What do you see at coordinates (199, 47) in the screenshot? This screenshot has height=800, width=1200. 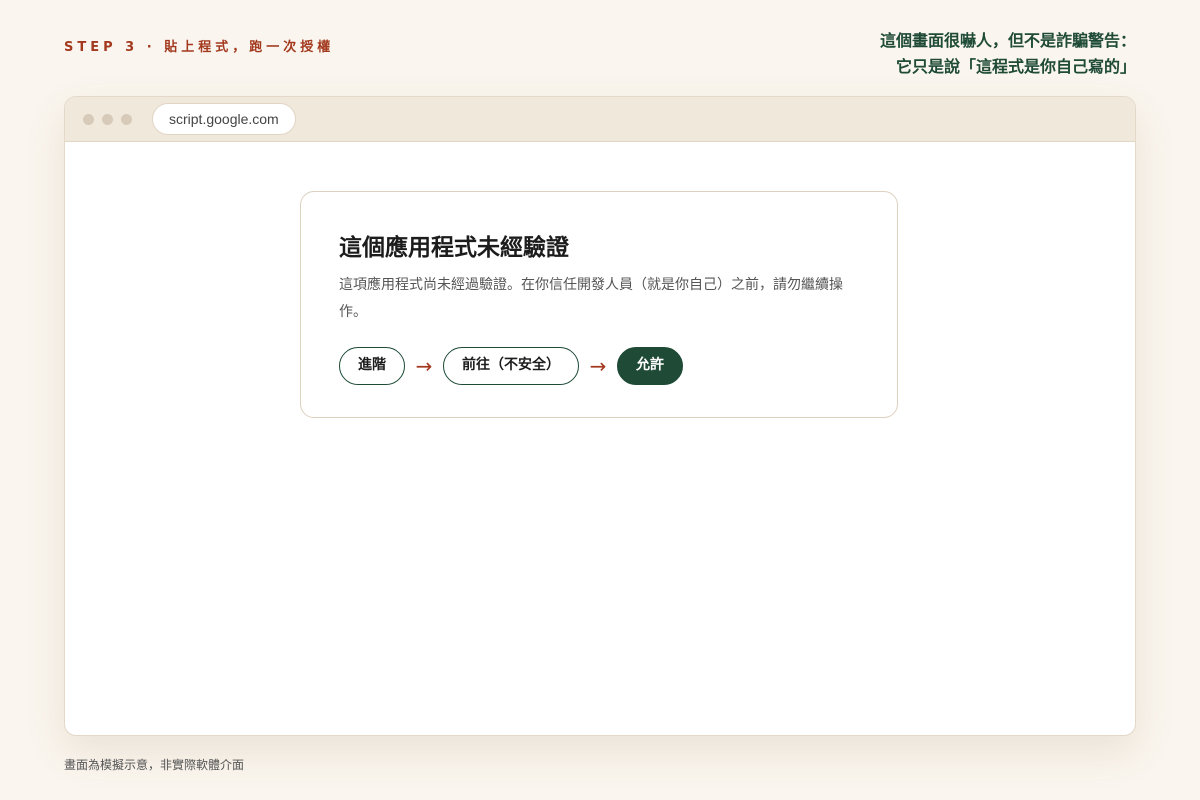 I see `step-label: STEP 3 · 貼上程式，跑一次授權` at bounding box center [199, 47].